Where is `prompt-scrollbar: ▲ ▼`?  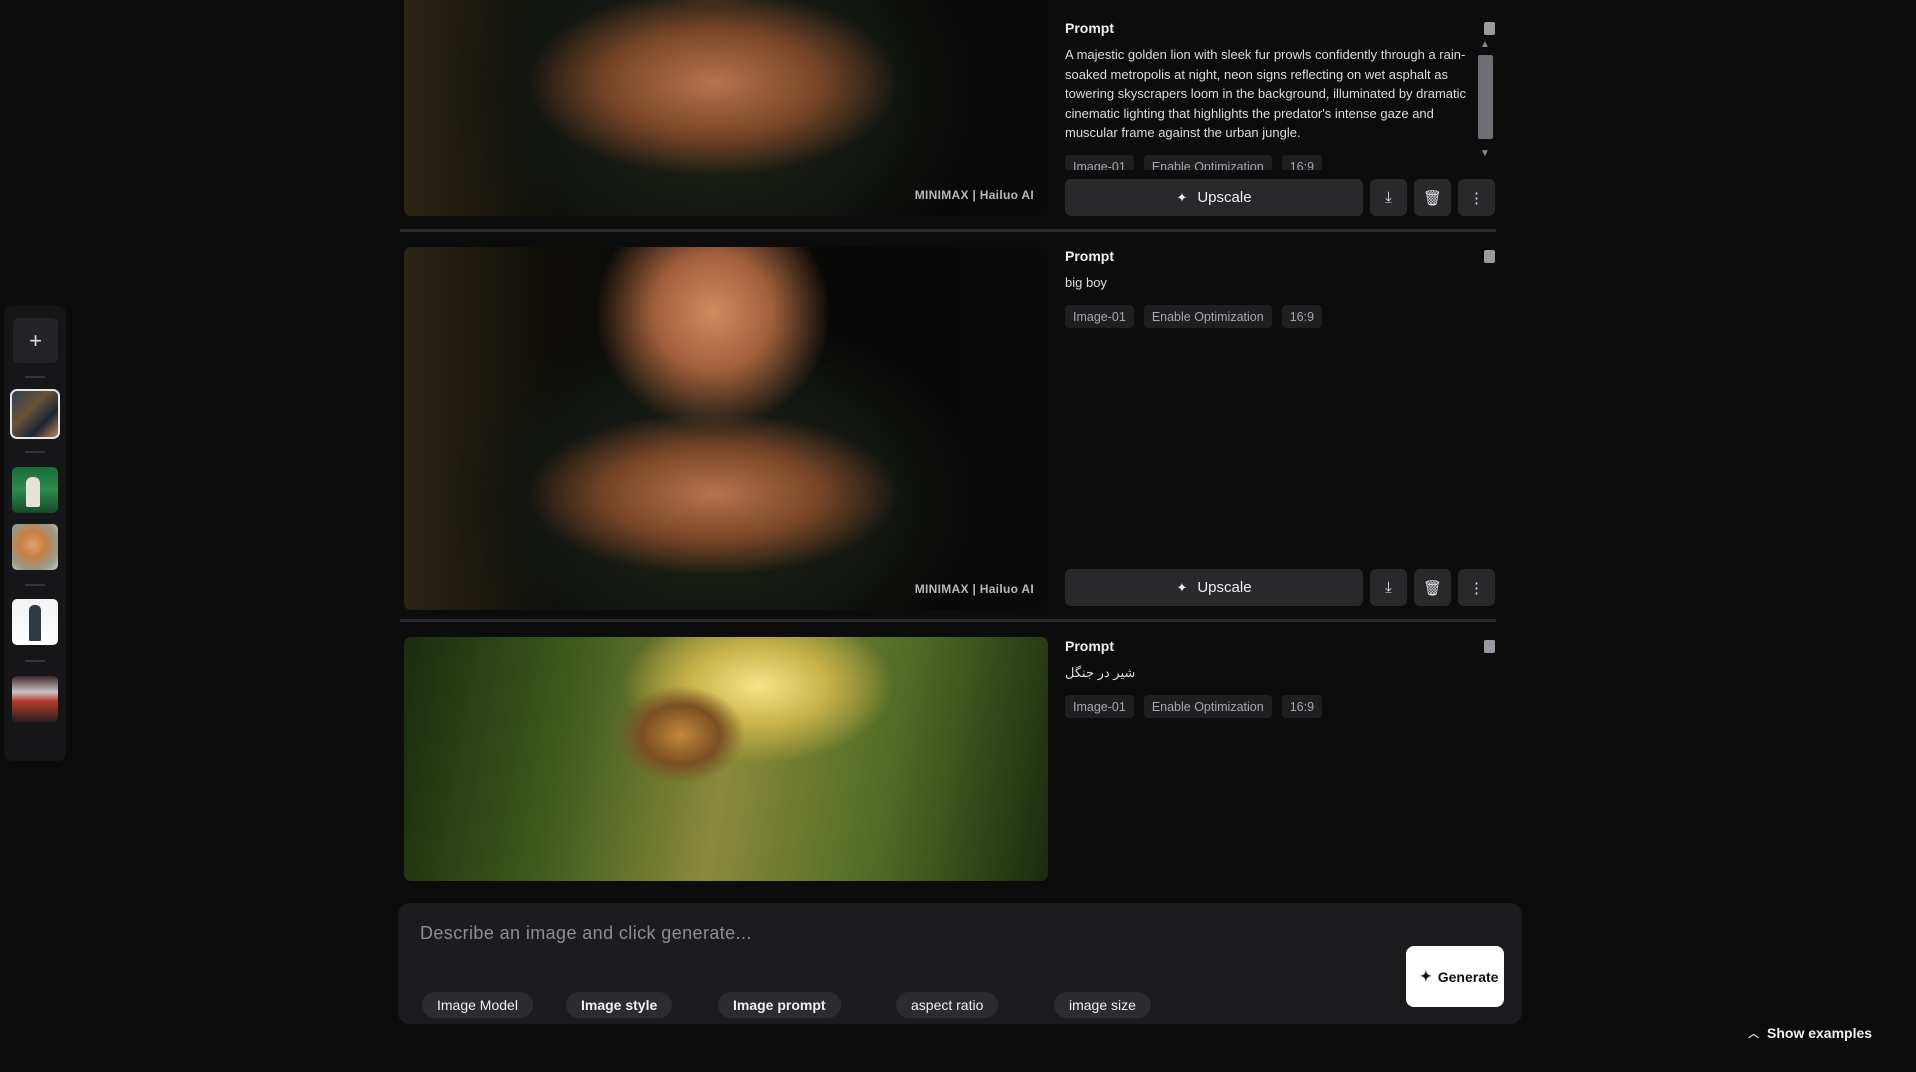
prompt-scrollbar: ▲ ▼ is located at coordinates (1485, 99).